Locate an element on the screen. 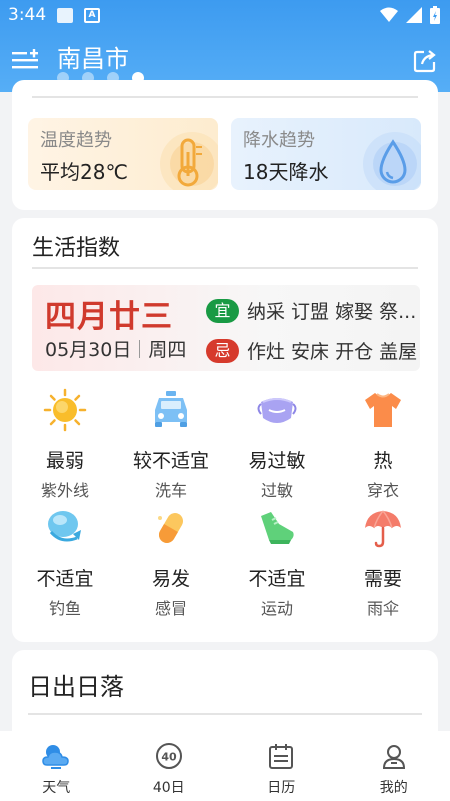 This screenshot has height=801, width=450. forty-day-icon: 40 is located at coordinates (168, 756).